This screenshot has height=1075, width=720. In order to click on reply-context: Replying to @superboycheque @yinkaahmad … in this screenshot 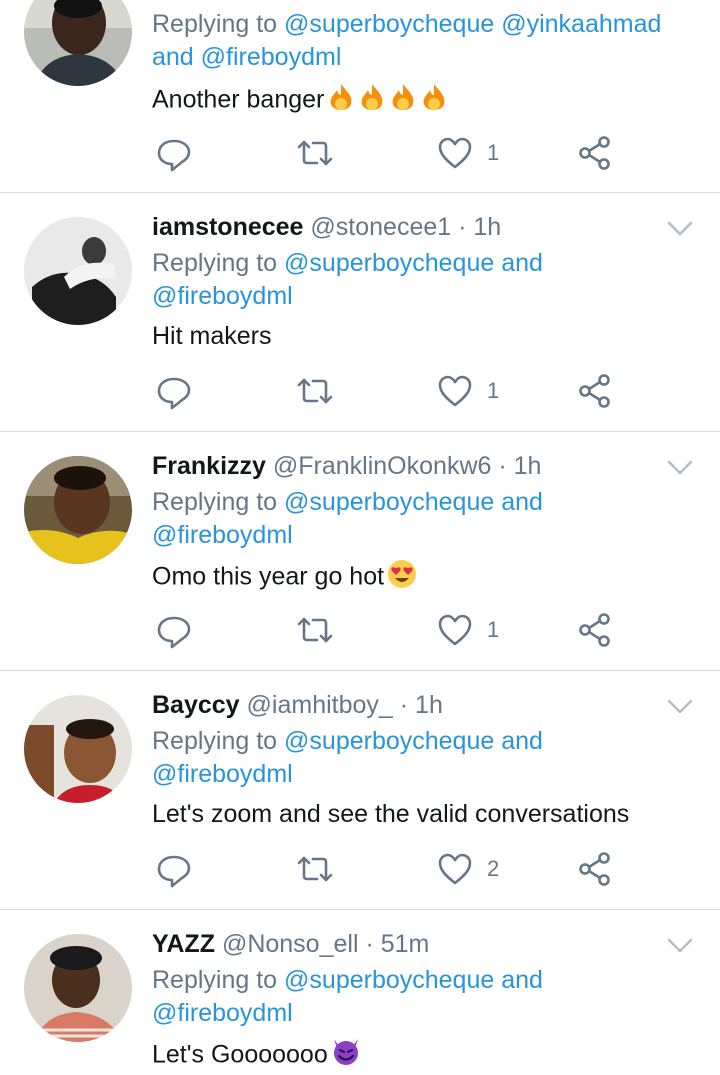, I will do `click(407, 40)`.